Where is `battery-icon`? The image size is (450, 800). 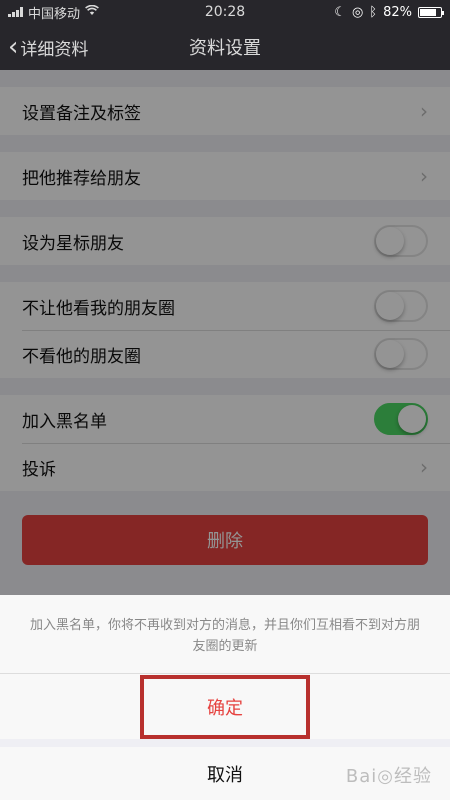
battery-icon is located at coordinates (431, 12).